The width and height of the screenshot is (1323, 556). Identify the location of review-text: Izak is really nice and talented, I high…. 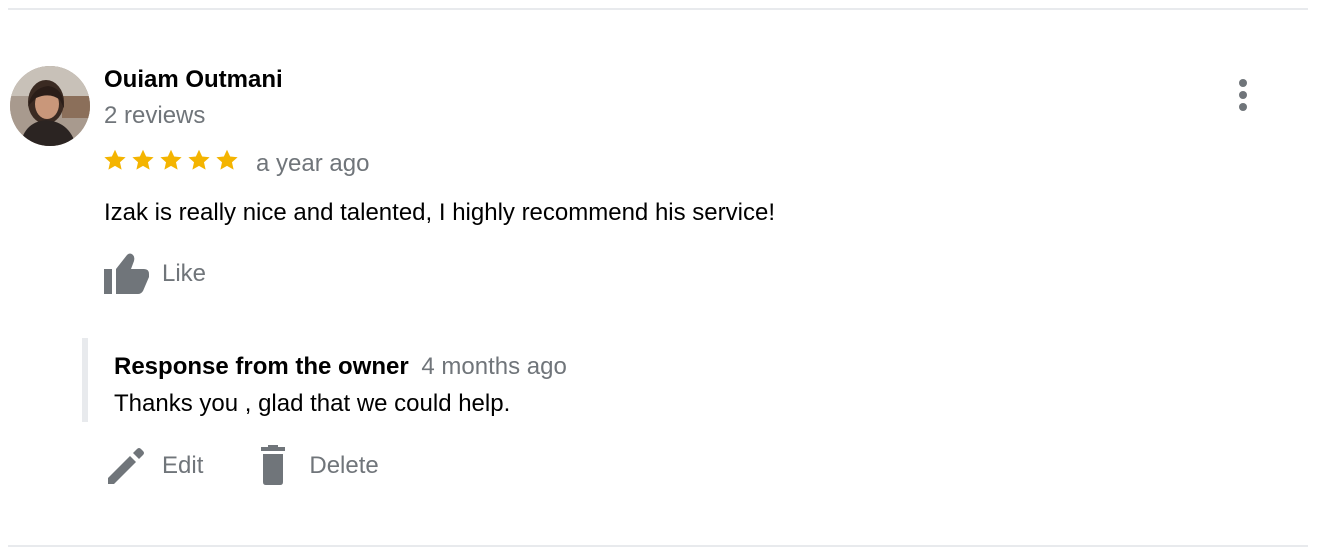
(439, 212).